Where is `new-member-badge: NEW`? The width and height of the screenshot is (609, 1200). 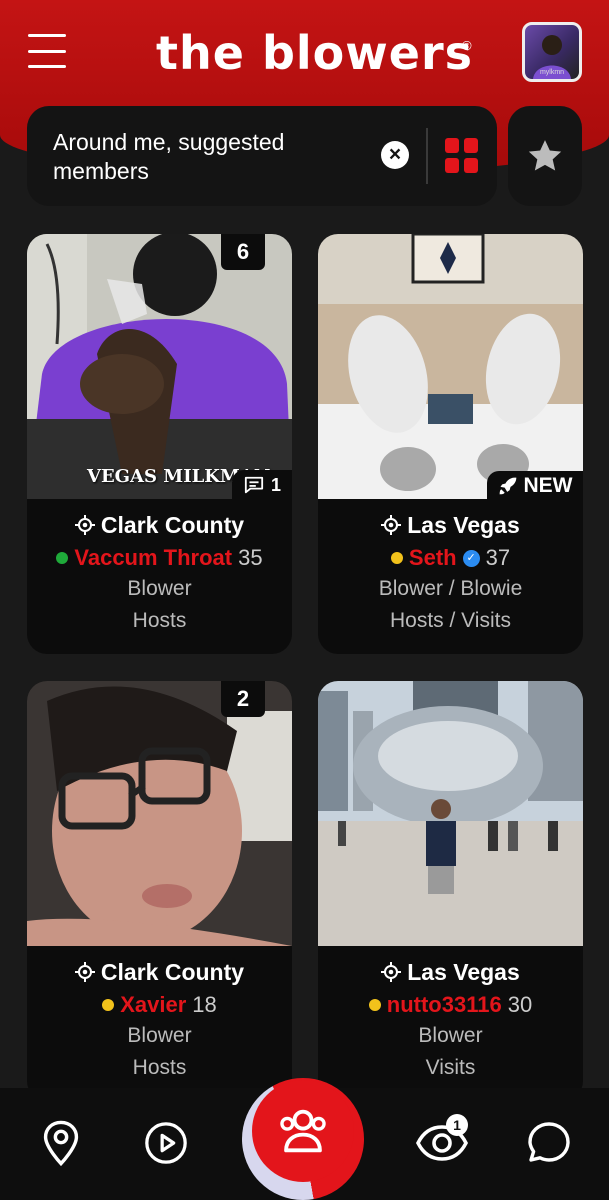
new-member-badge: NEW is located at coordinates (535, 486).